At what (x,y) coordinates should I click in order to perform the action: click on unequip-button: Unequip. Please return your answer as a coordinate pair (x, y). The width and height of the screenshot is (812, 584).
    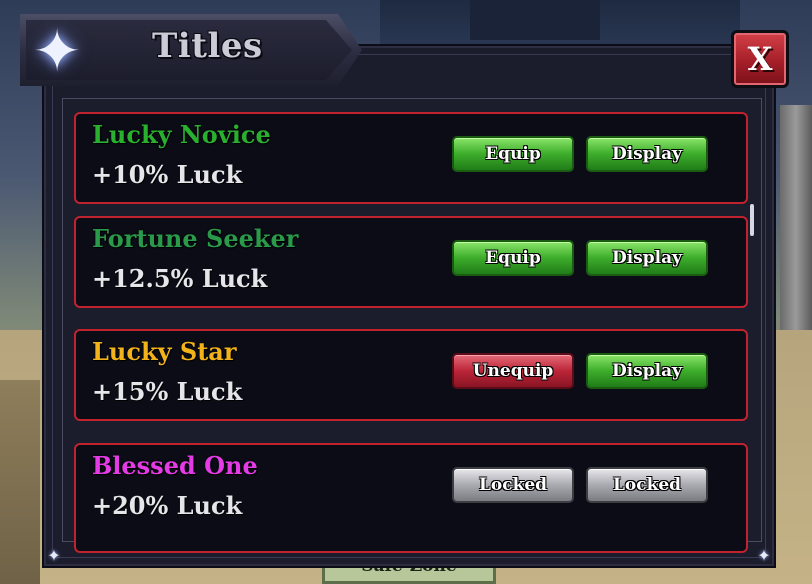
    Looking at the image, I should click on (513, 371).